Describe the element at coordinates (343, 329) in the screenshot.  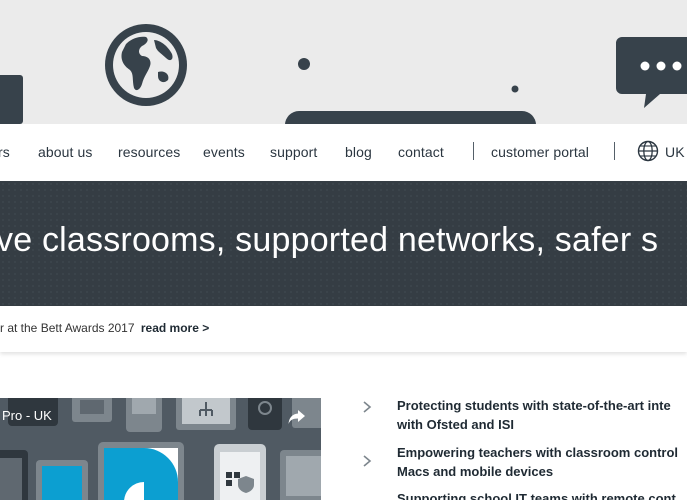
I see `news-ticker: r at the Bett Awards 2017 read more >` at that location.